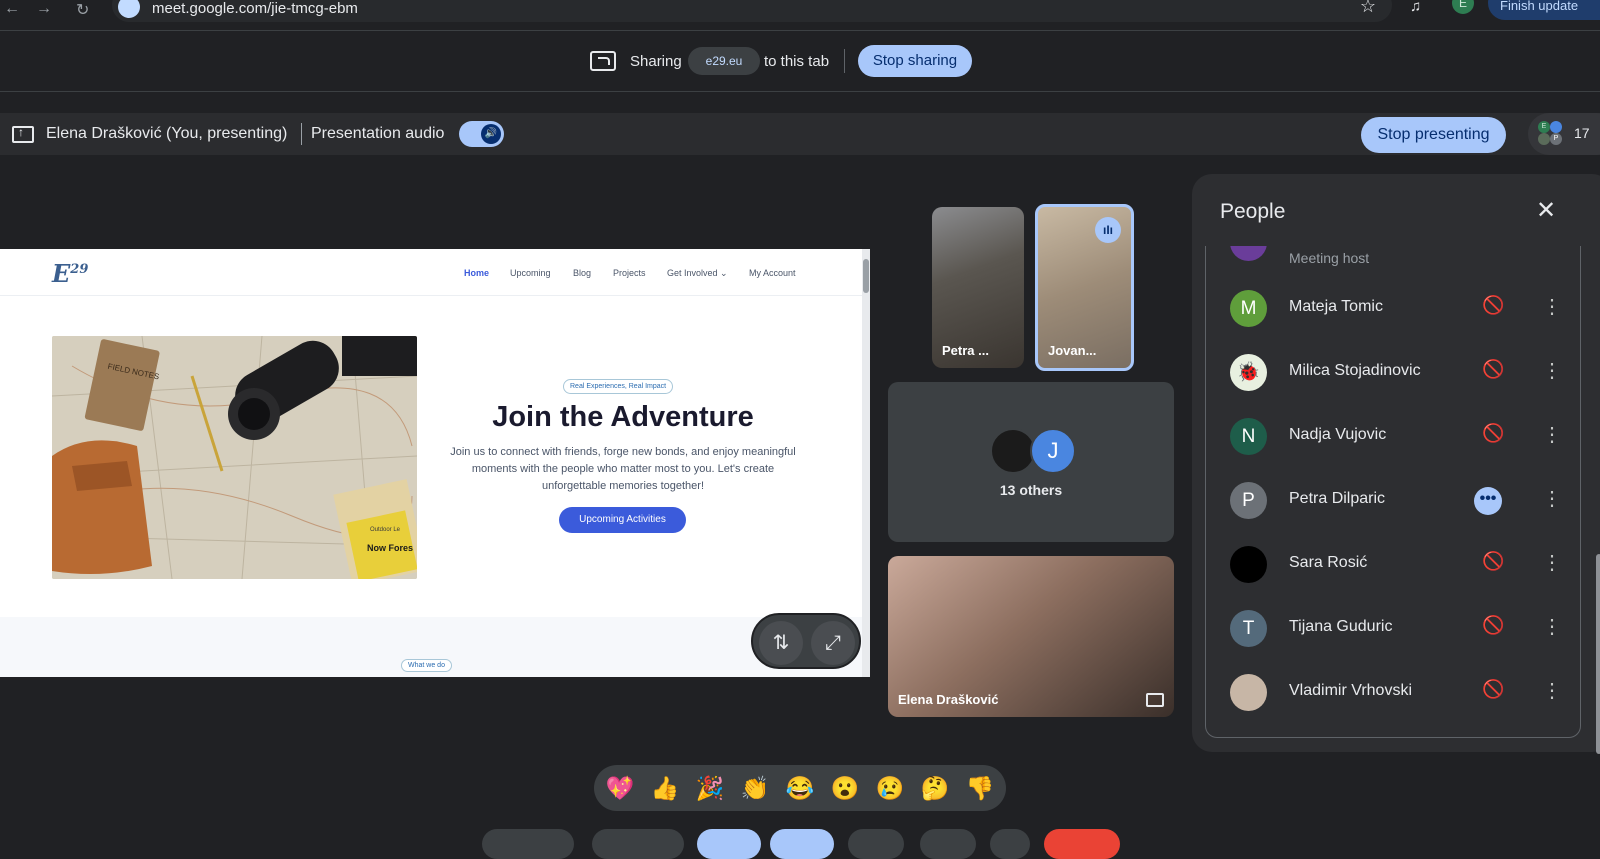 This screenshot has height=859, width=1600. I want to click on volume-icon: 🔊, so click(491, 134).